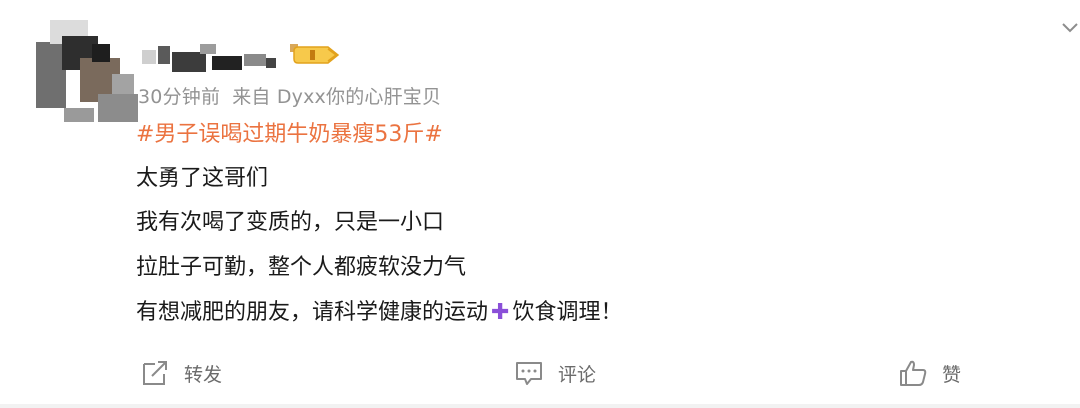 The height and width of the screenshot is (408, 1080). I want to click on post-time: 30分钟前, so click(179, 97).